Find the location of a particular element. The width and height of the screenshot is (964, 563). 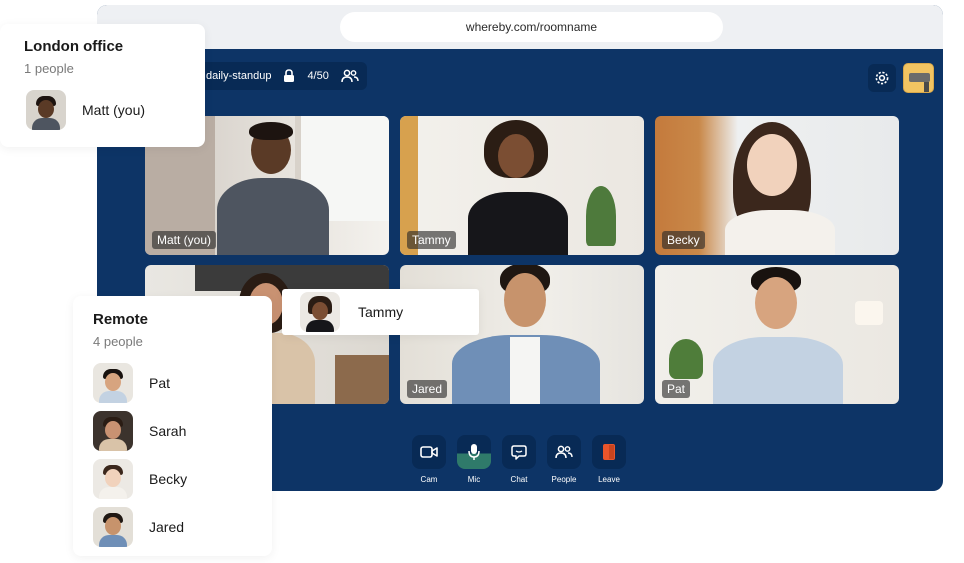

member-name: Pat is located at coordinates (160, 383).